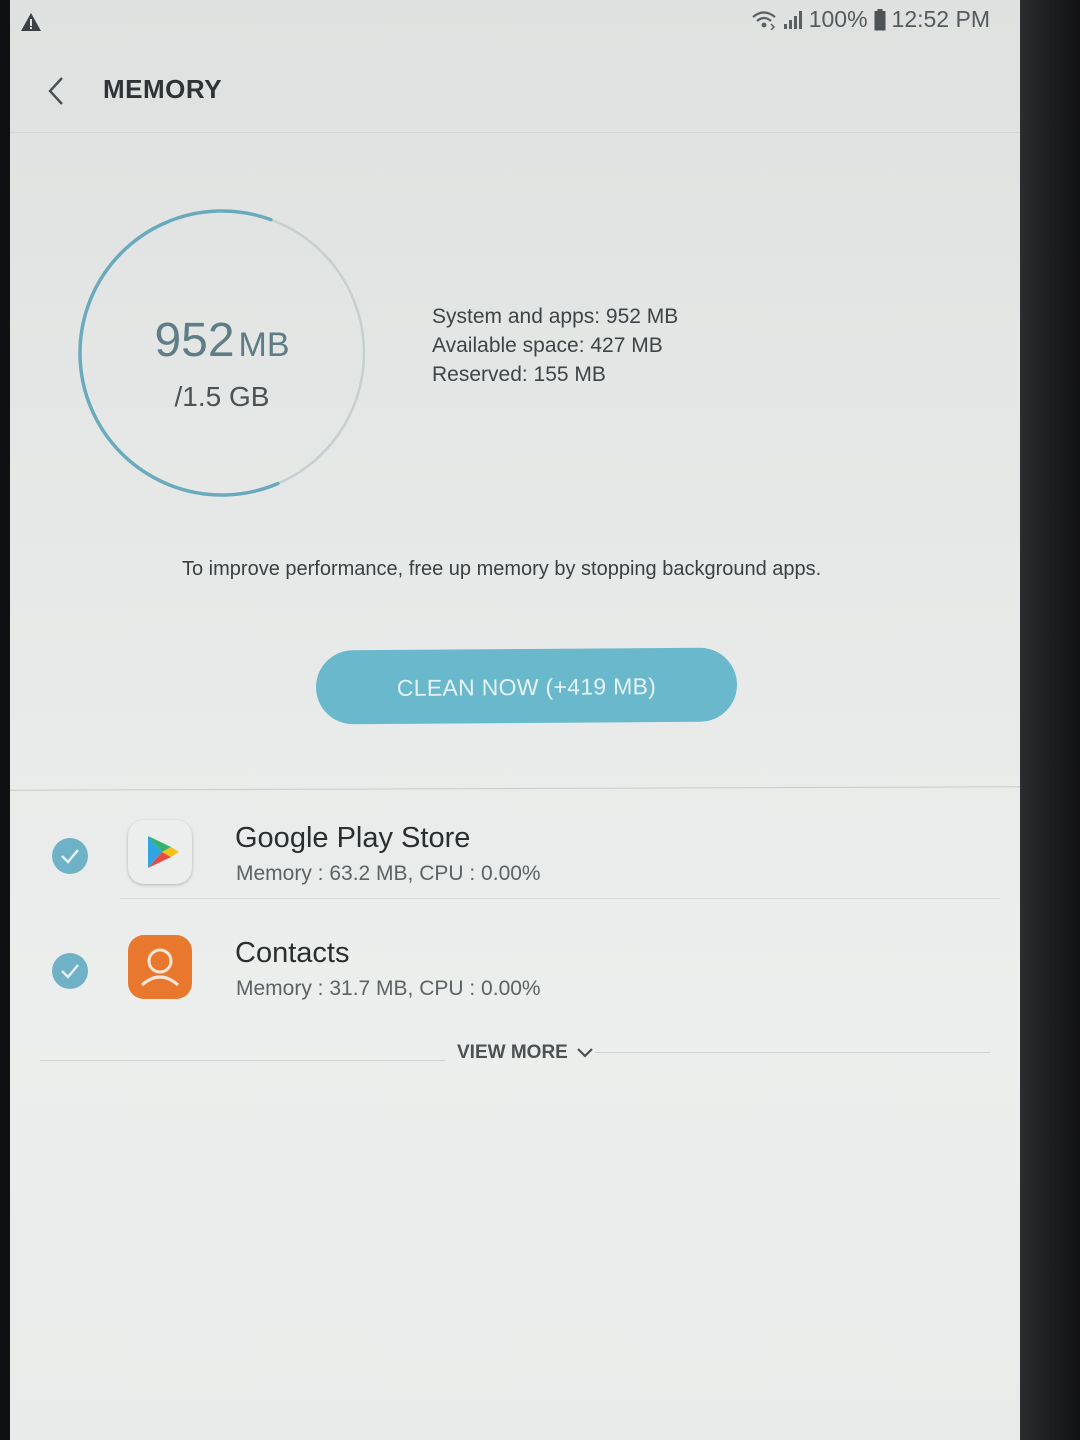 The height and width of the screenshot is (1440, 1080). I want to click on chevron-down-icon, so click(585, 1053).